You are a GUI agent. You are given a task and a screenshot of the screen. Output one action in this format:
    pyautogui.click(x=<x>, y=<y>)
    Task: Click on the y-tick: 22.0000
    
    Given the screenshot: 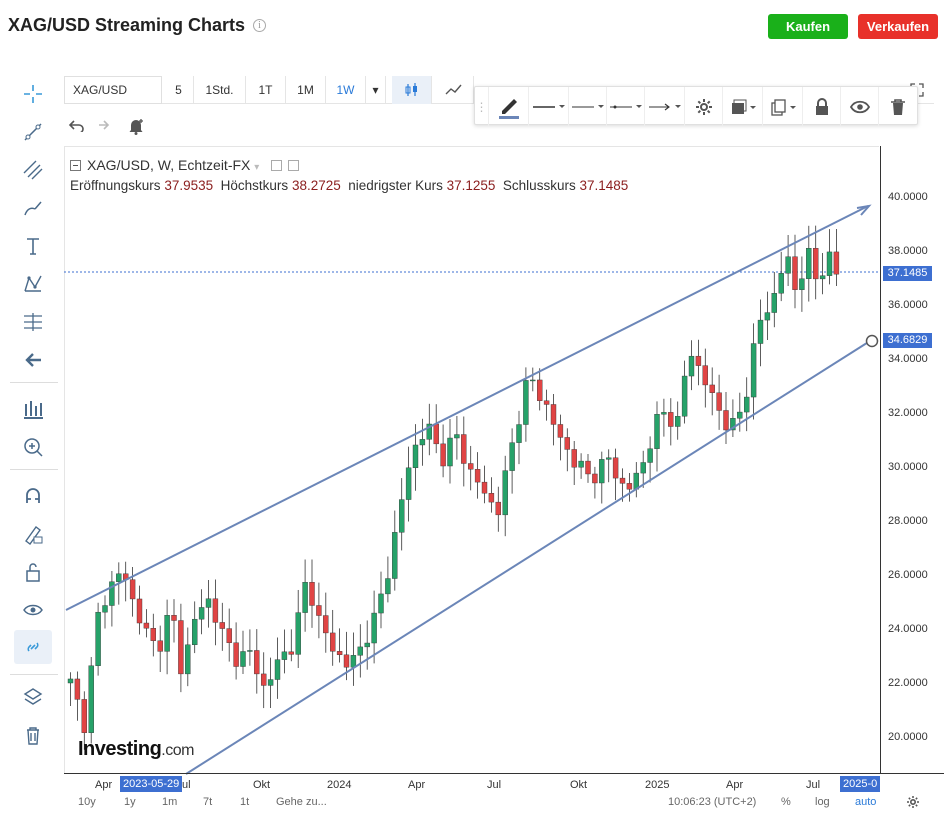 What is the action you would take?
    pyautogui.click(x=908, y=683)
    